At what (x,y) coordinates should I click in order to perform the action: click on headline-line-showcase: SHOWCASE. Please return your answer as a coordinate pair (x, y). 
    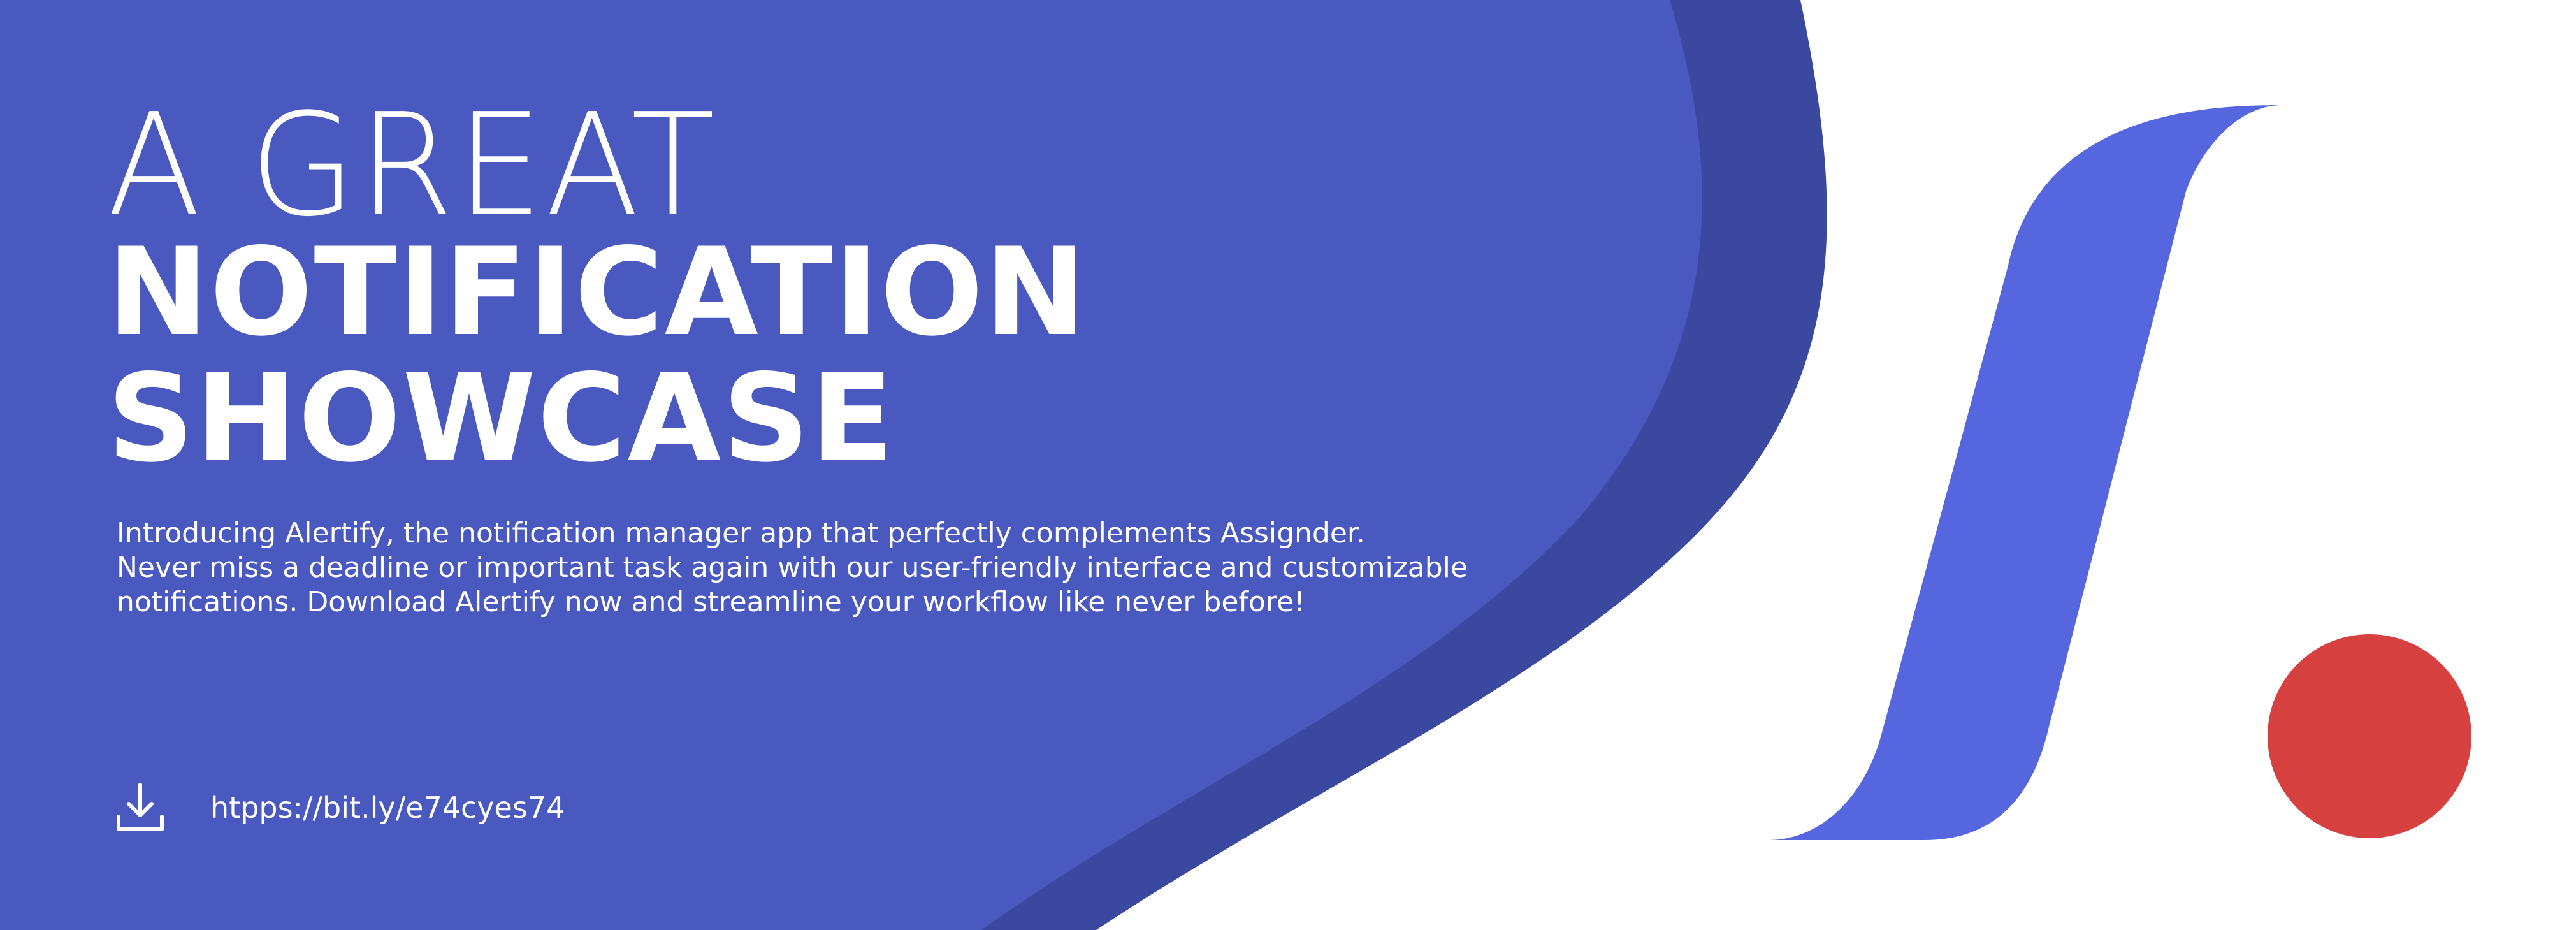
    Looking at the image, I should click on (501, 418).